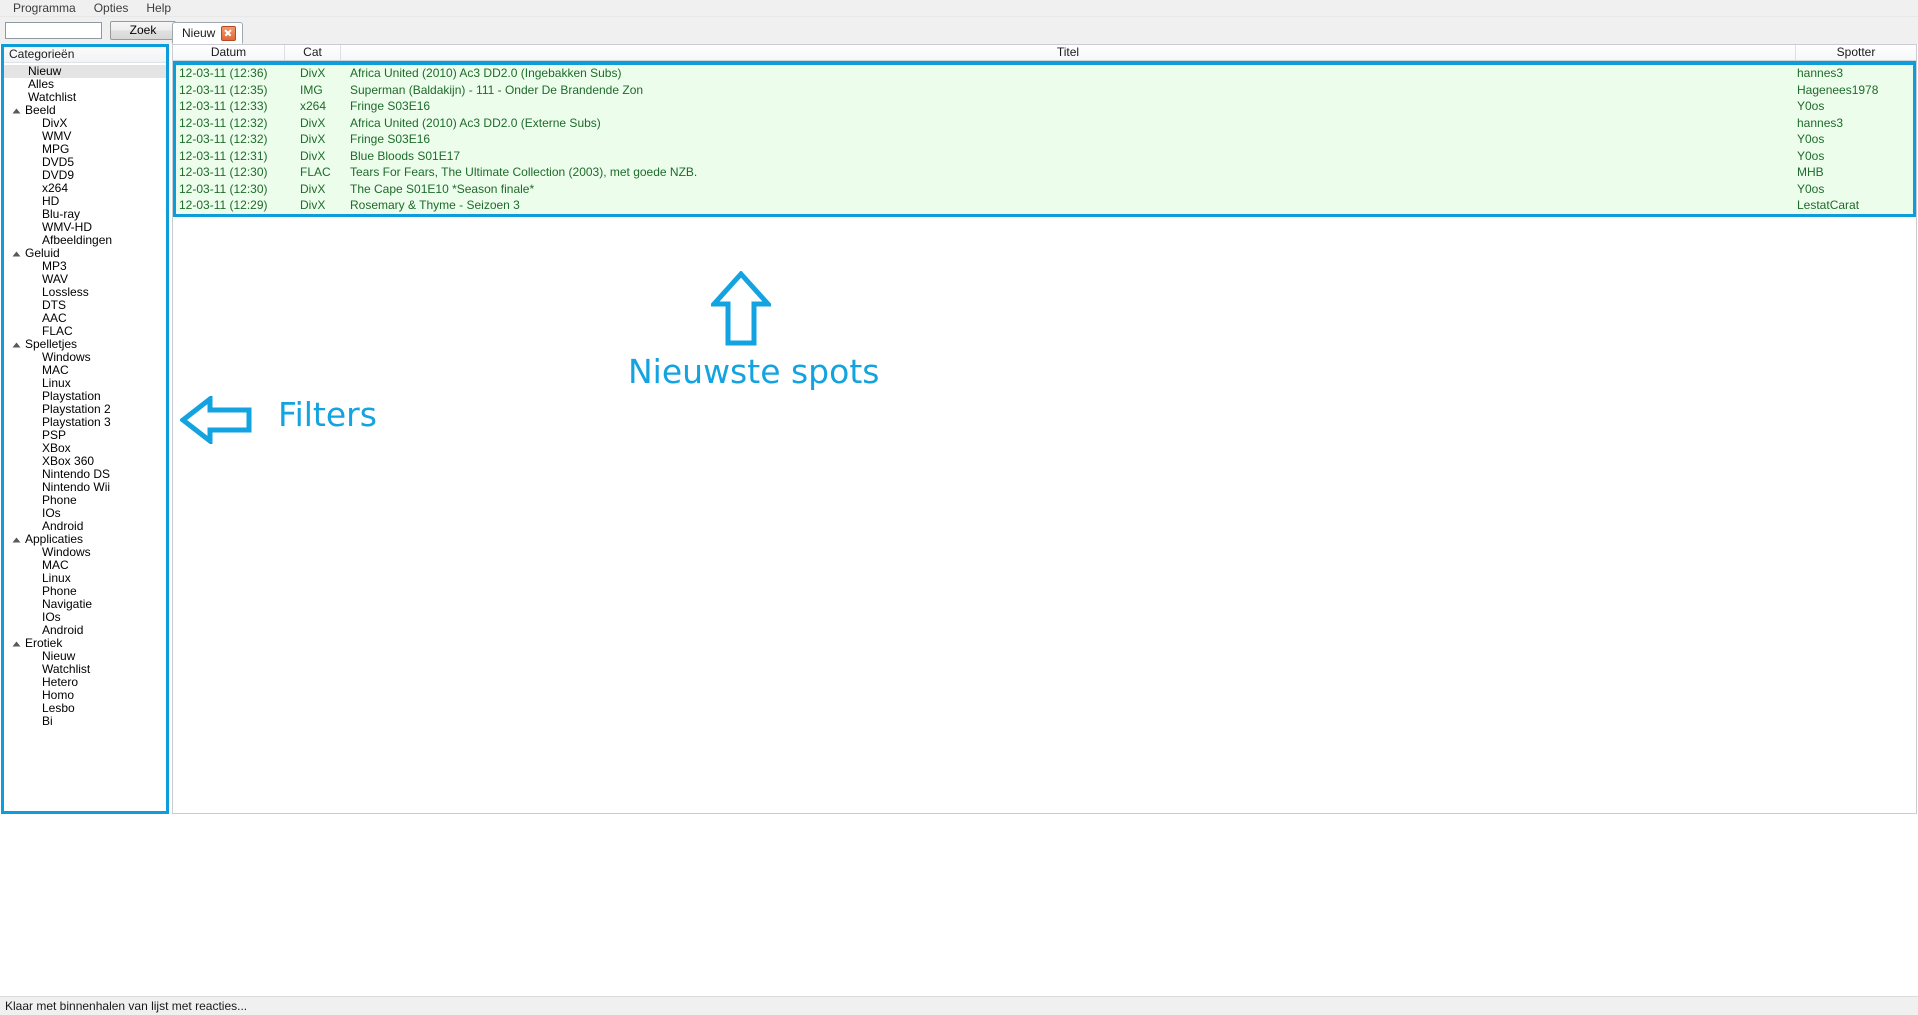 Image resolution: width=1918 pixels, height=1015 pixels. Describe the element at coordinates (754, 371) in the screenshot. I see `annotation-newest-spots: Nieuwste spots` at that location.